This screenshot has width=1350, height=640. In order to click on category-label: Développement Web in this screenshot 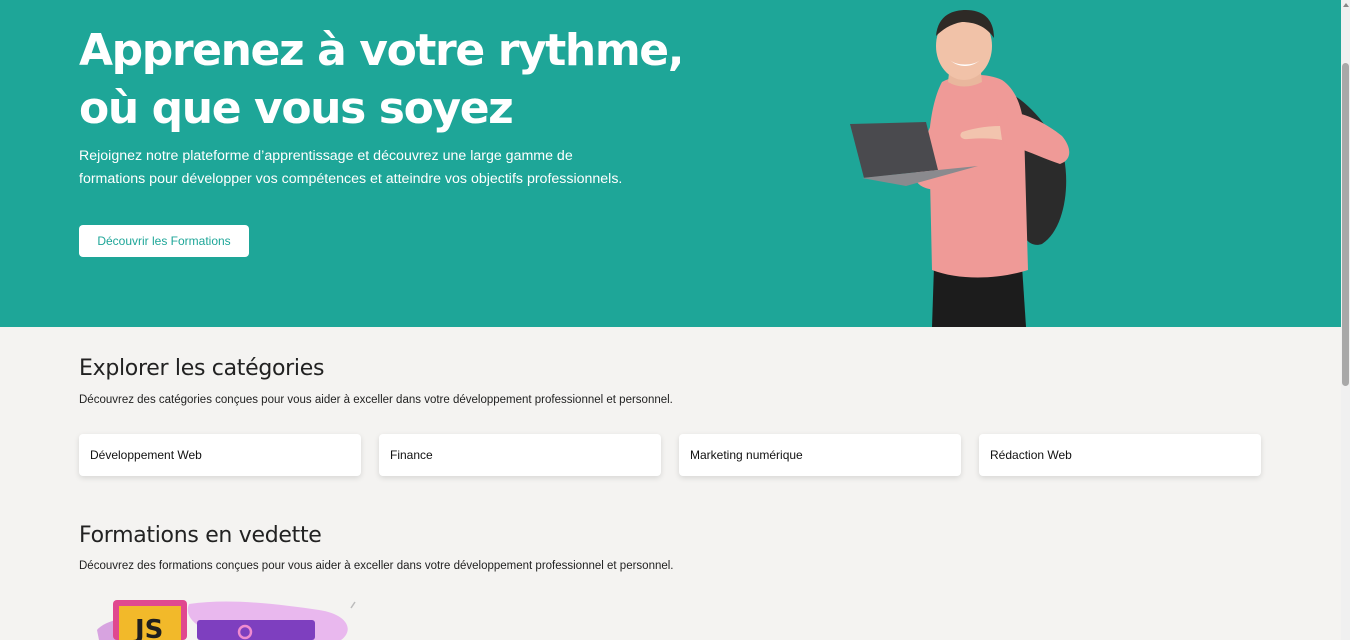, I will do `click(146, 455)`.